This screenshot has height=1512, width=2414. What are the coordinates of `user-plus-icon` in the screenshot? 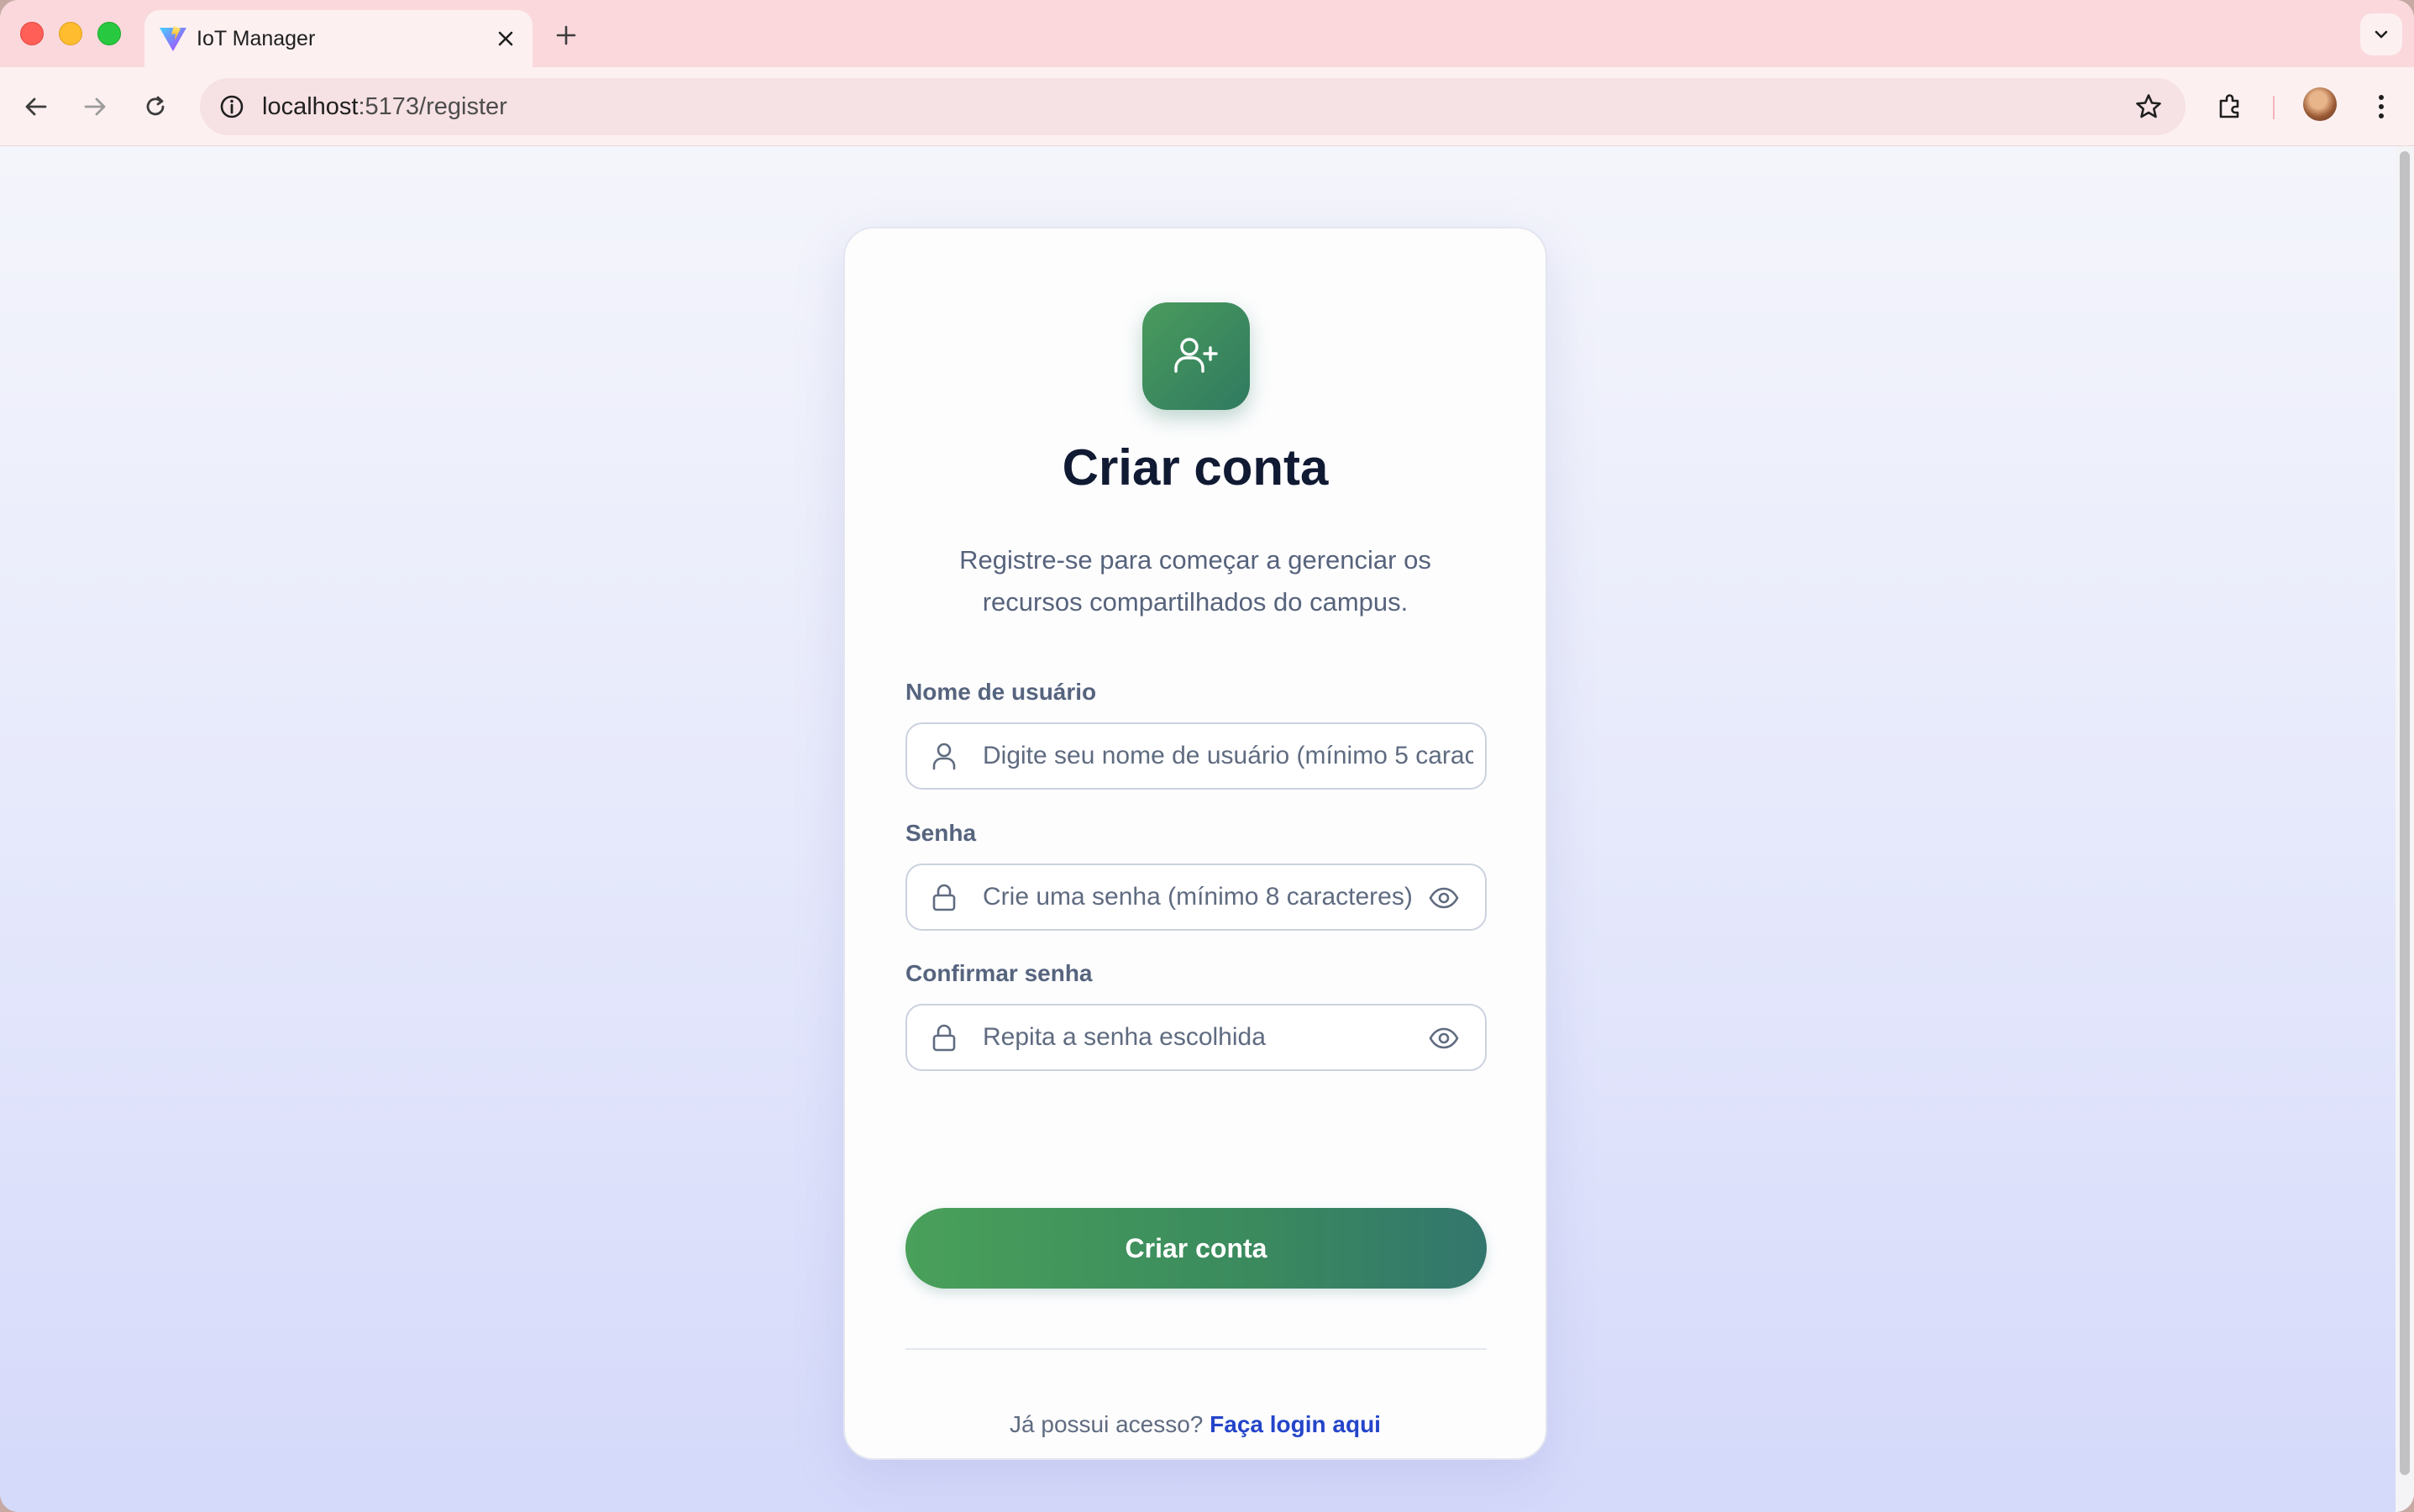 It's located at (1196, 356).